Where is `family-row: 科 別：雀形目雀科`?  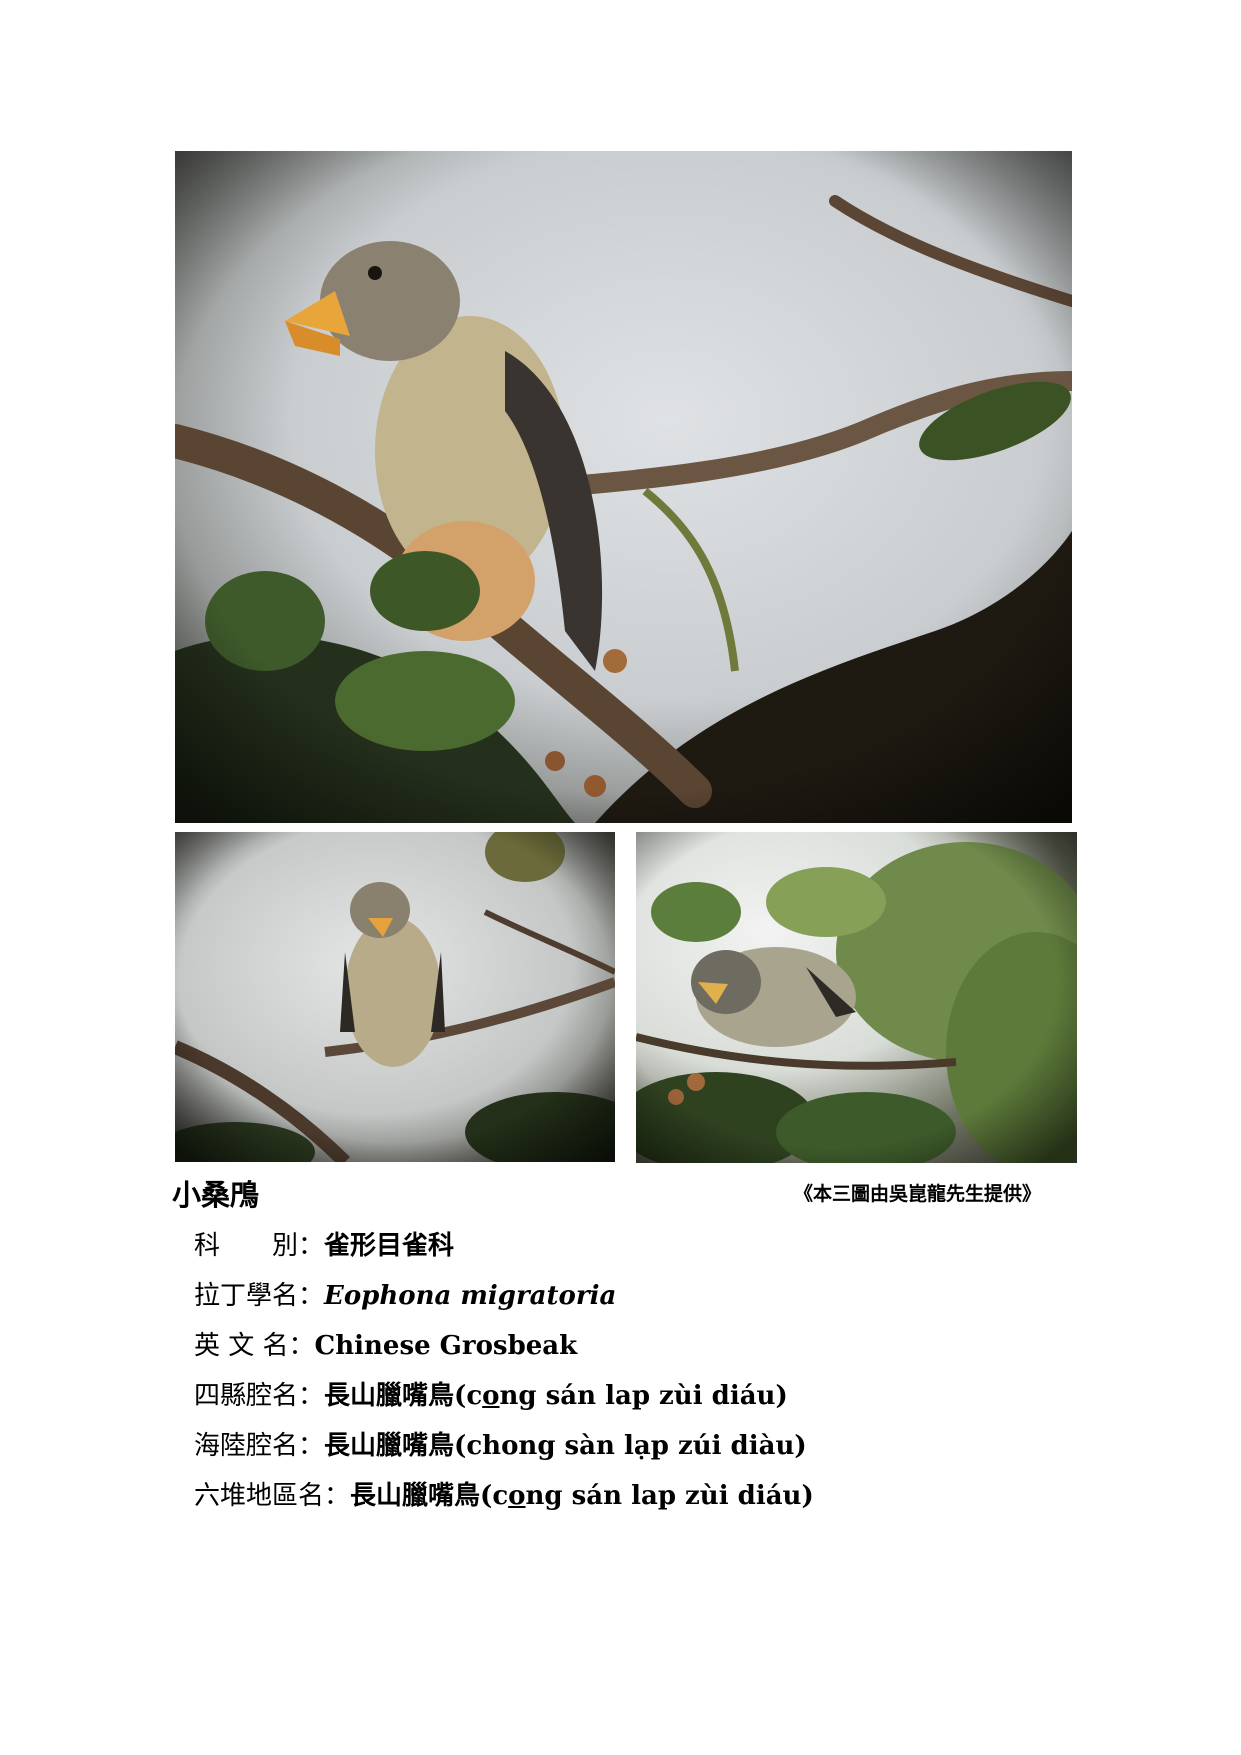
family-row: 科 別：雀形目雀科 is located at coordinates (504, 1246).